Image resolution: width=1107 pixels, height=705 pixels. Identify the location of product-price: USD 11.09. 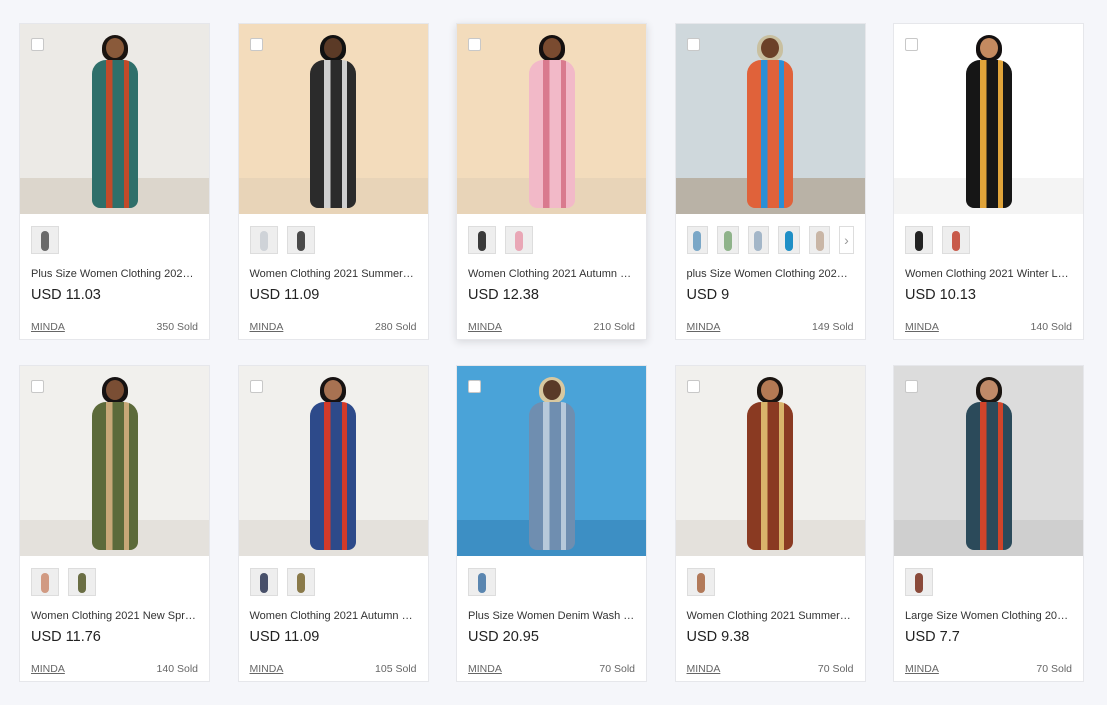
(284, 637).